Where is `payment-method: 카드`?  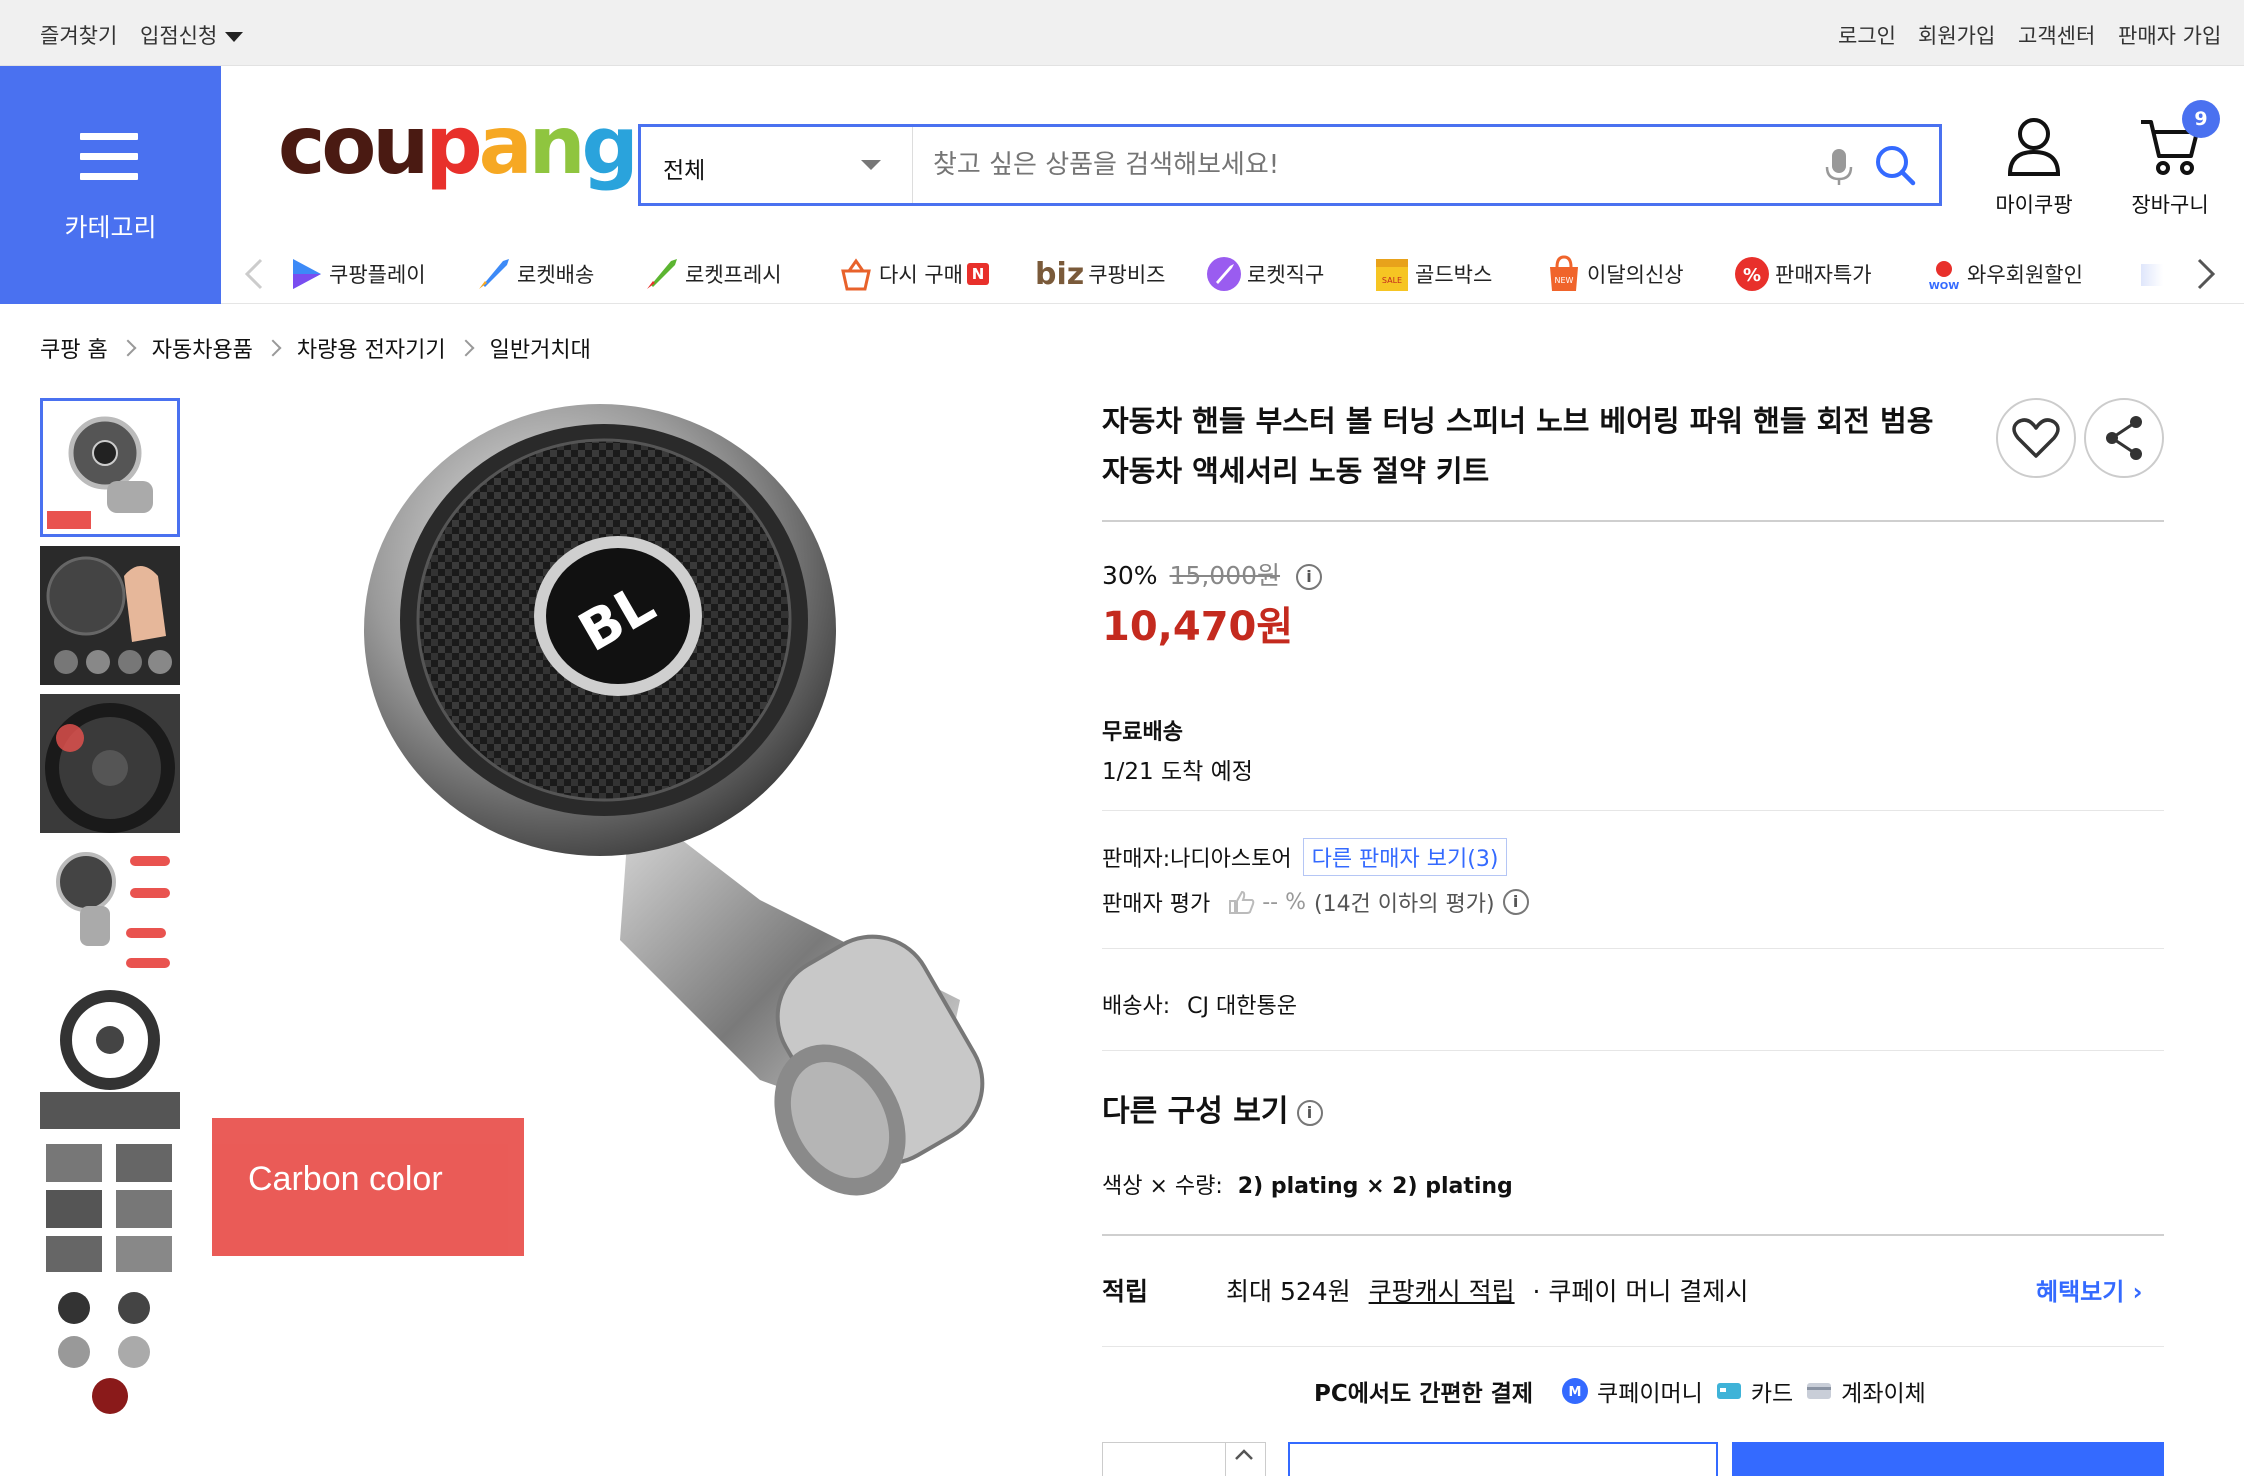
payment-method: 카드 is located at coordinates (1772, 1394).